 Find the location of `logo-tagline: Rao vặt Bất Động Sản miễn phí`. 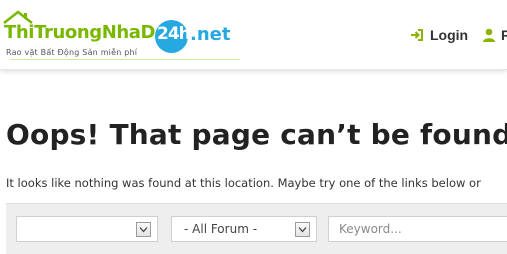

logo-tagline: Rao vặt Bất Động Sản miễn phí is located at coordinates (72, 52).